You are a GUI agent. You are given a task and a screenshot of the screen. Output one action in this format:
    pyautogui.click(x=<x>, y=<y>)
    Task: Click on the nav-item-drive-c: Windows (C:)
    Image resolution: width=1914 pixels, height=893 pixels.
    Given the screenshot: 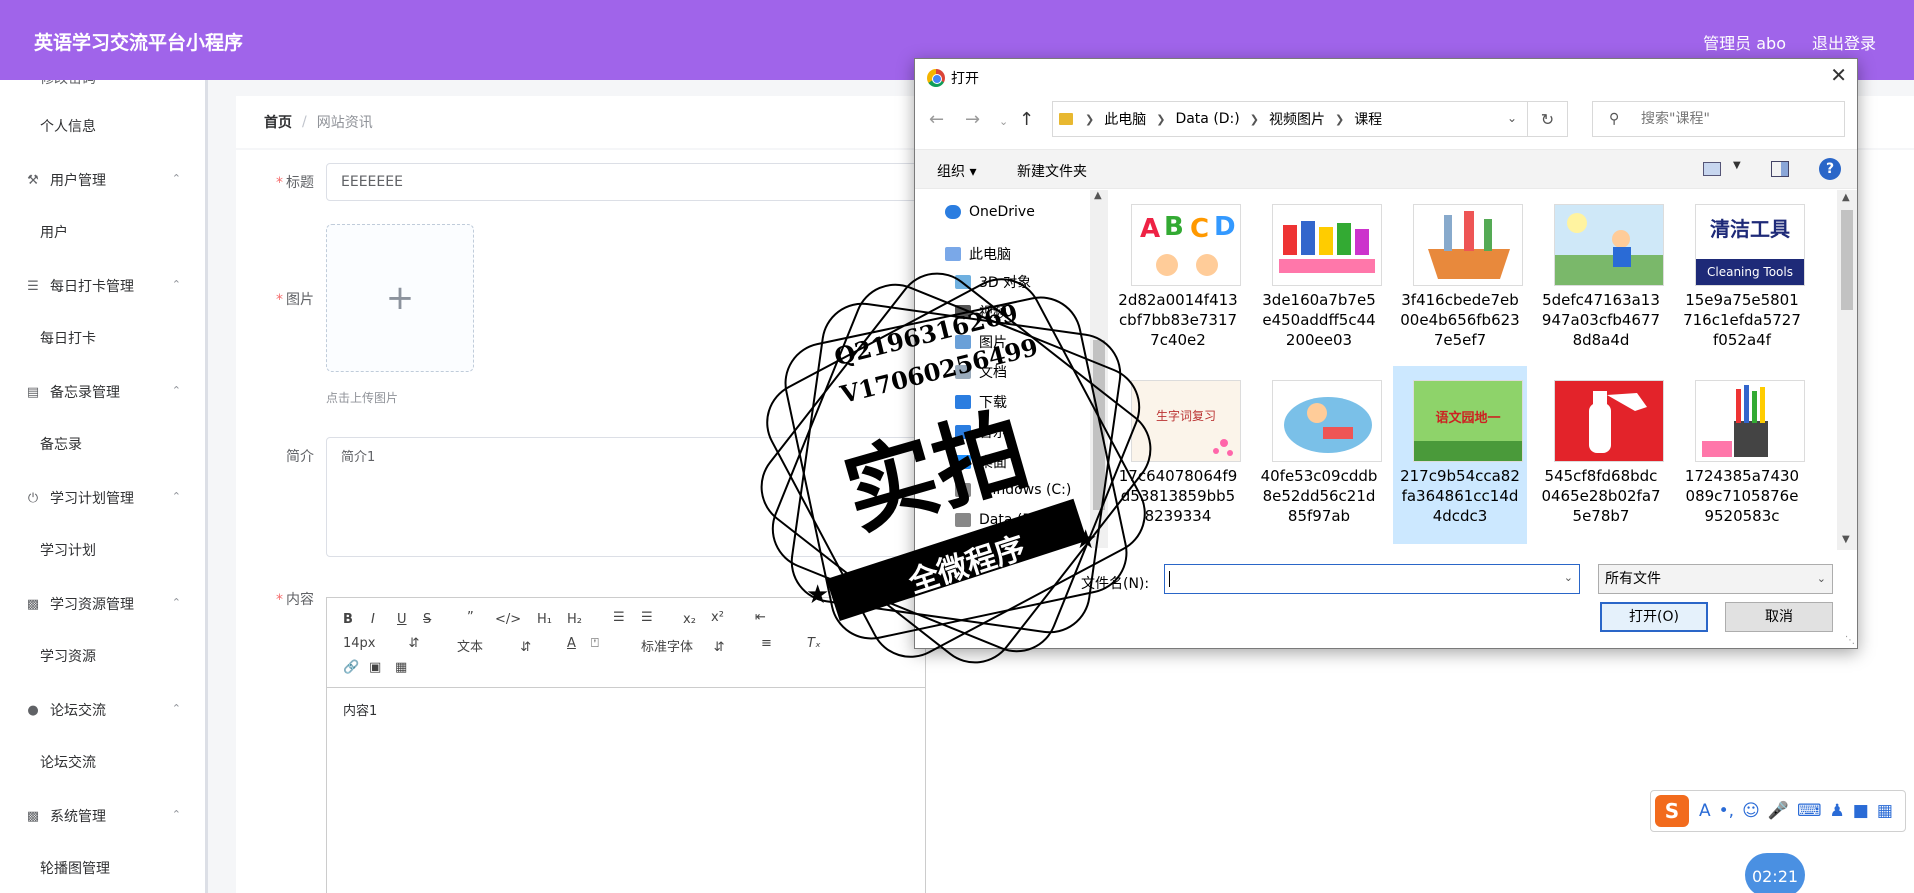 What is the action you would take?
    pyautogui.click(x=1013, y=490)
    